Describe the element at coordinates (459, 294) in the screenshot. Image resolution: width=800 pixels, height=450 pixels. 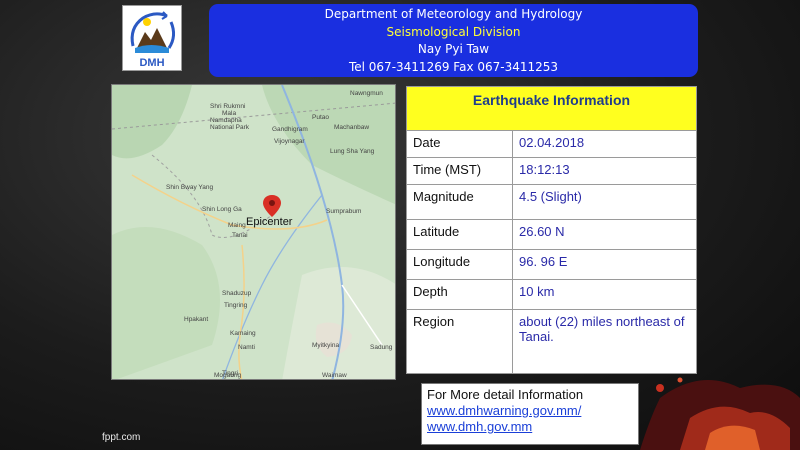
I see `row-label: Depth` at that location.